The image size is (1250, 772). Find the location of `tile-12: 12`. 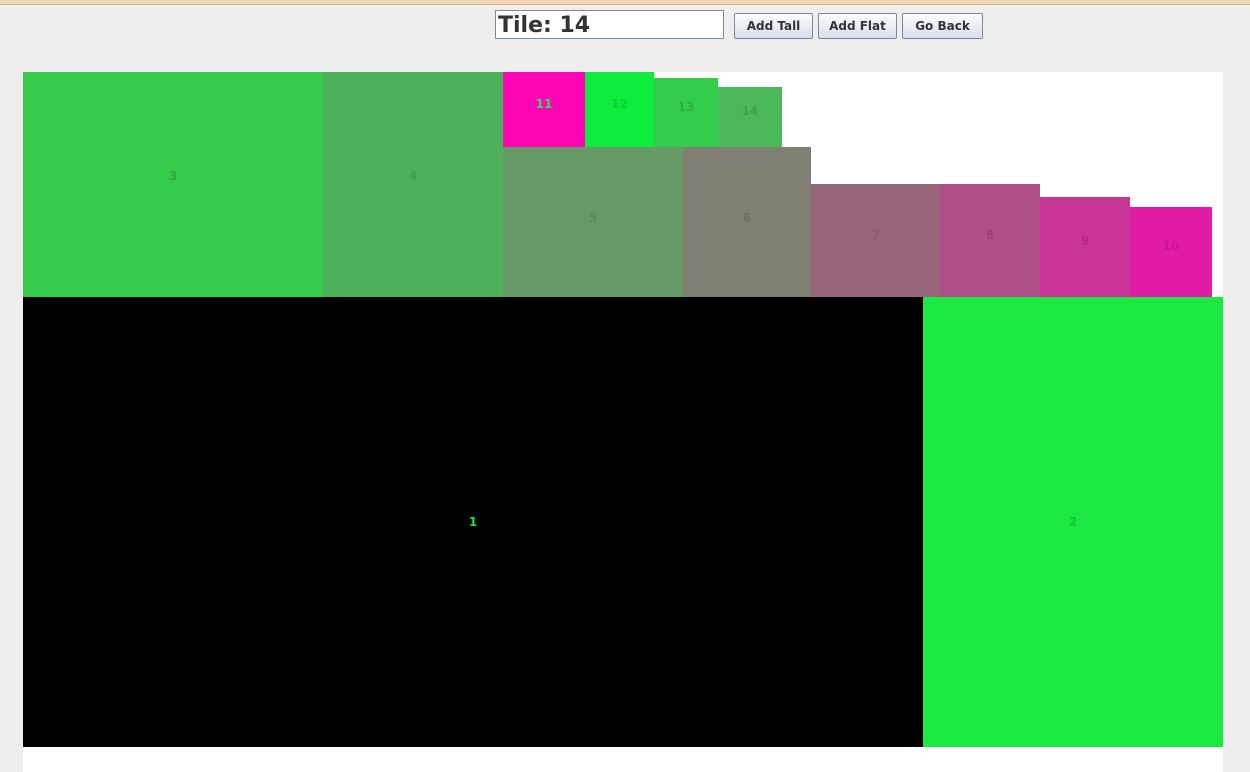

tile-12: 12 is located at coordinates (619, 109).